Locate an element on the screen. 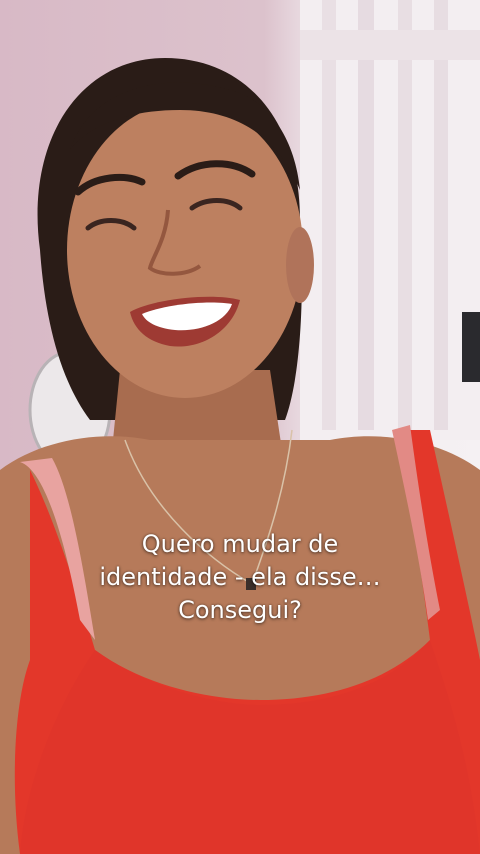  caption-line-3: Consegui? is located at coordinates (240, 610).